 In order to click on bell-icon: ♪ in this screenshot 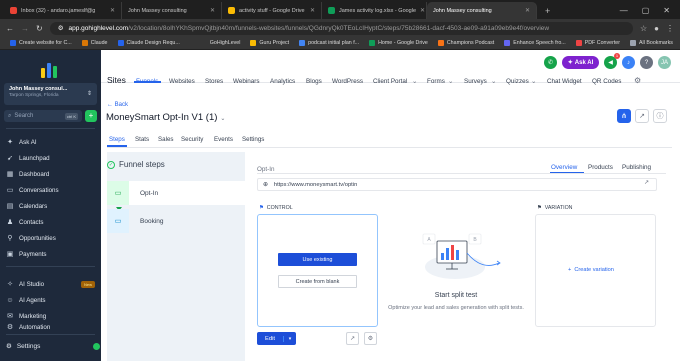, I will do `click(628, 62)`.